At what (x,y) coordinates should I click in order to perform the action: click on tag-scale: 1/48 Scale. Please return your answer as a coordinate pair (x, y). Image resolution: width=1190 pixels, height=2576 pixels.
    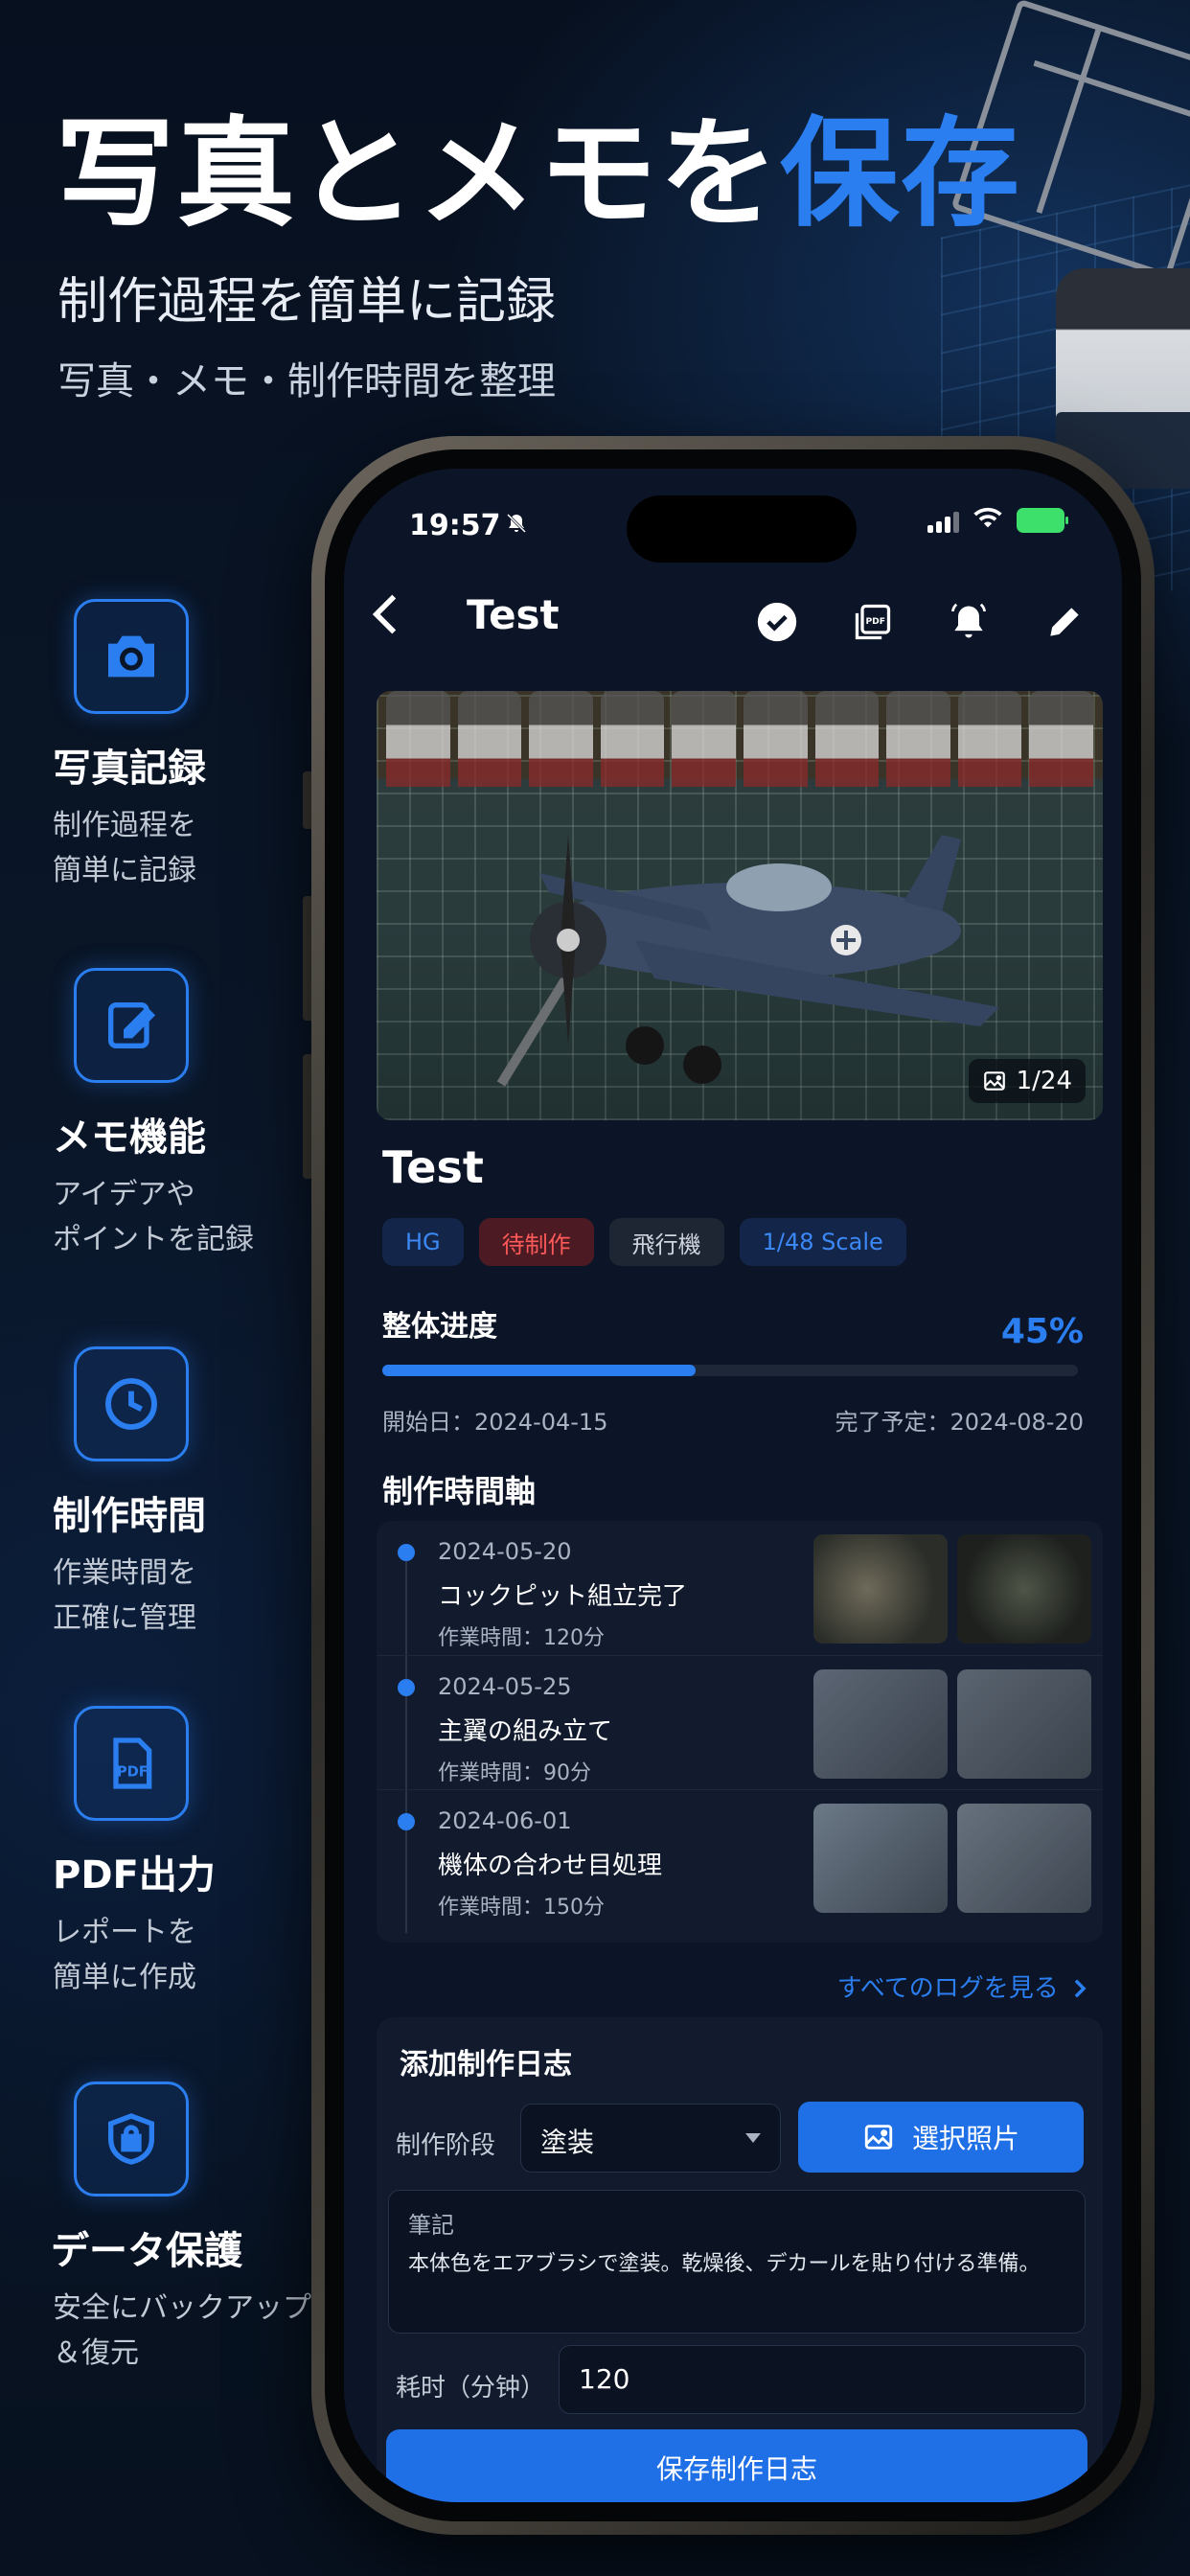
    Looking at the image, I should click on (823, 1242).